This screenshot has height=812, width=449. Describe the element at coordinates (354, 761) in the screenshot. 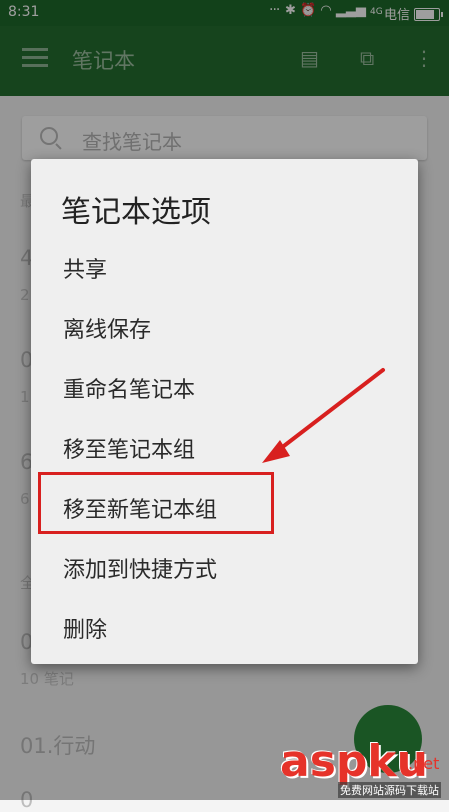

I see `watermark-brand: aspku` at that location.